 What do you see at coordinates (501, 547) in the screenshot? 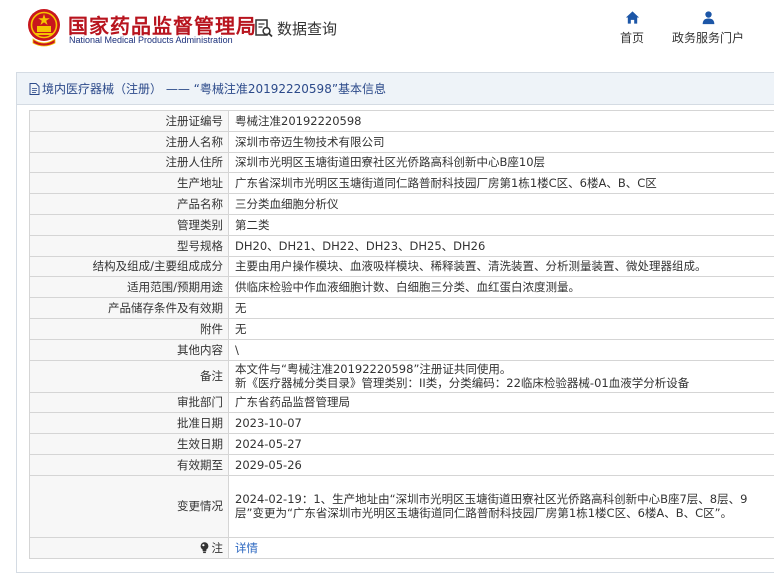
I see `row-value: 详情` at bounding box center [501, 547].